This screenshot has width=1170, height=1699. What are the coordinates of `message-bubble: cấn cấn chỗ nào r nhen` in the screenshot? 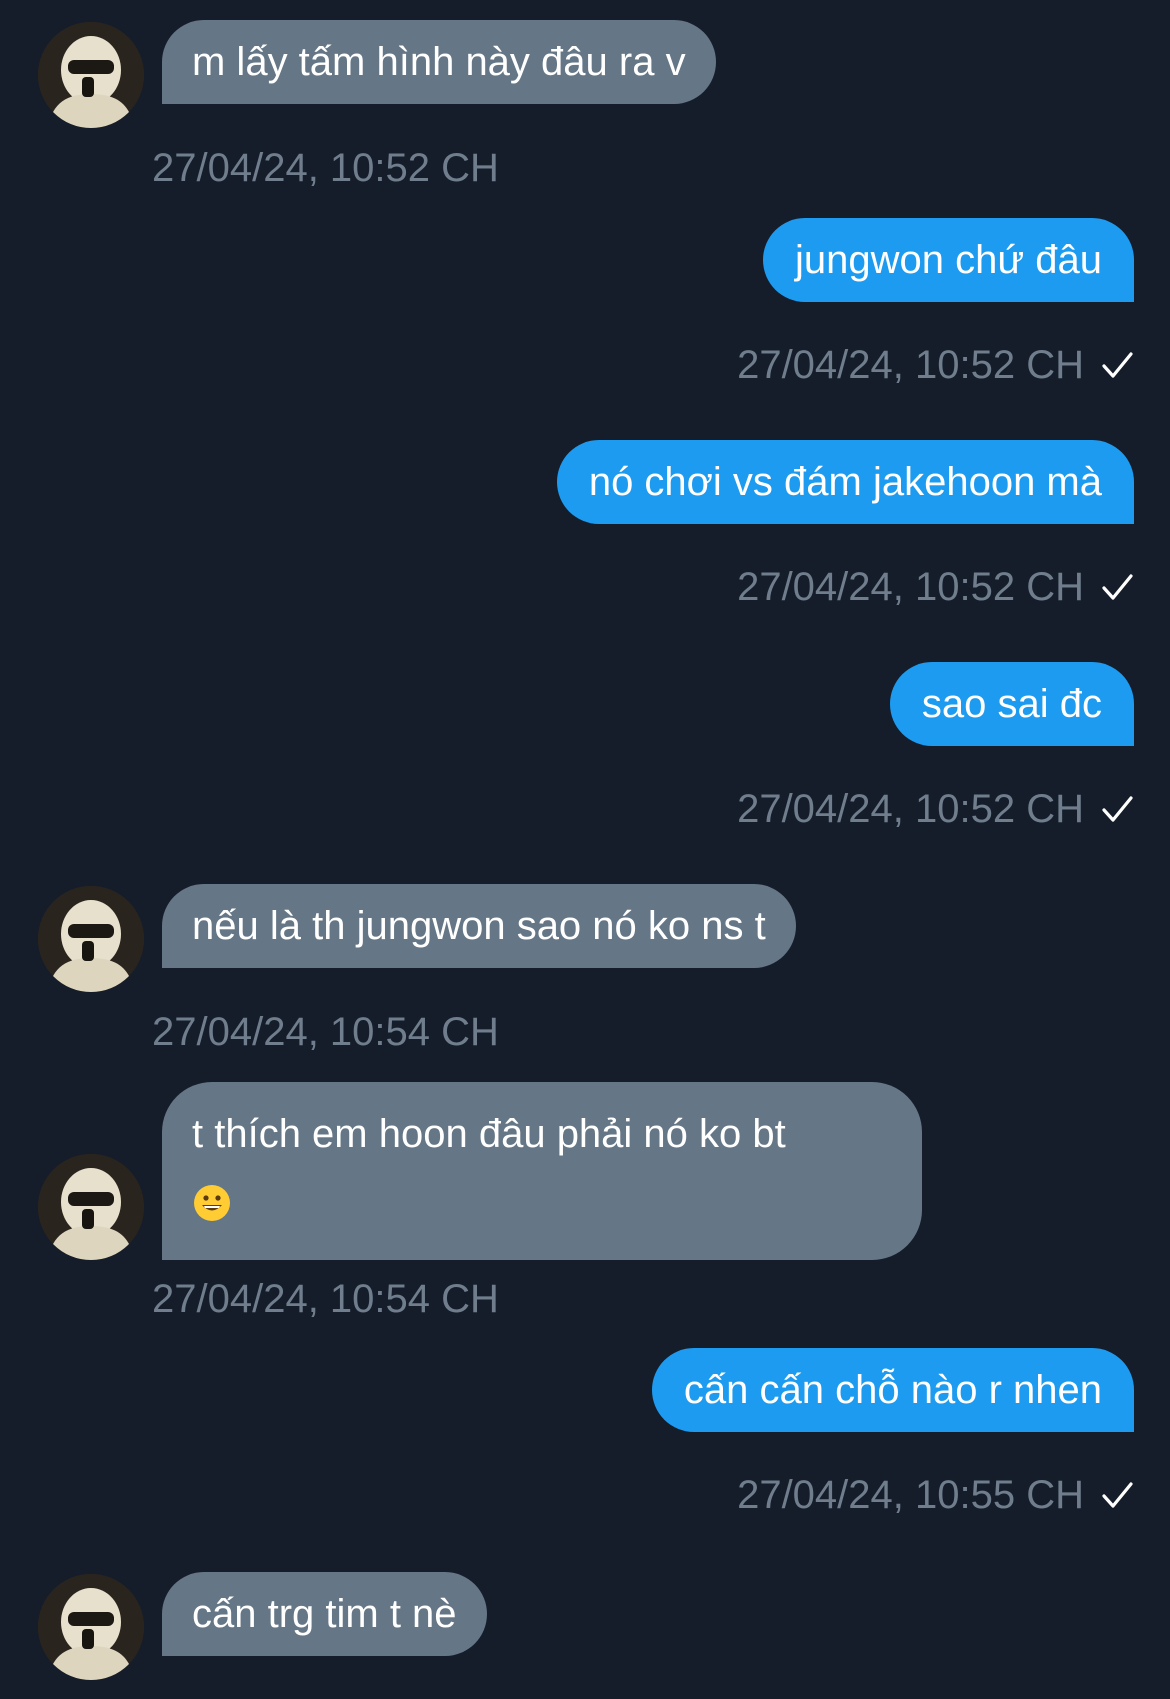 It's located at (892, 1390).